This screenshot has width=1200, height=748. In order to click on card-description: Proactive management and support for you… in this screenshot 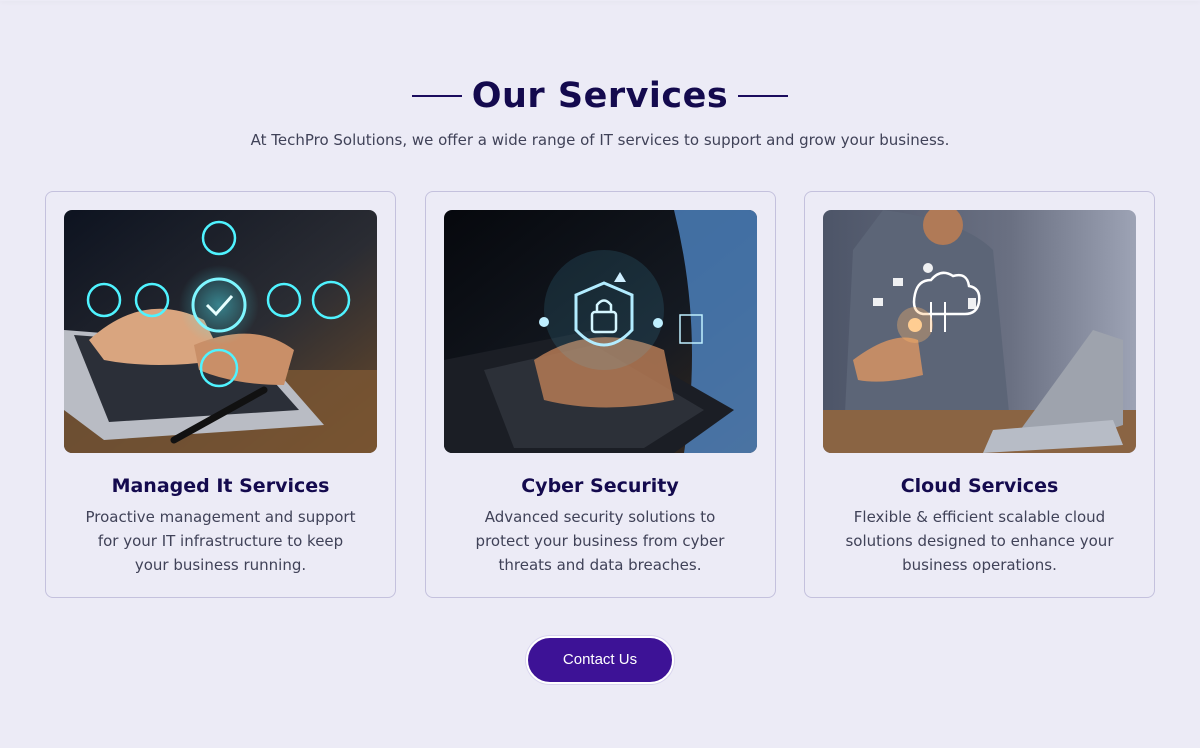, I will do `click(220, 541)`.